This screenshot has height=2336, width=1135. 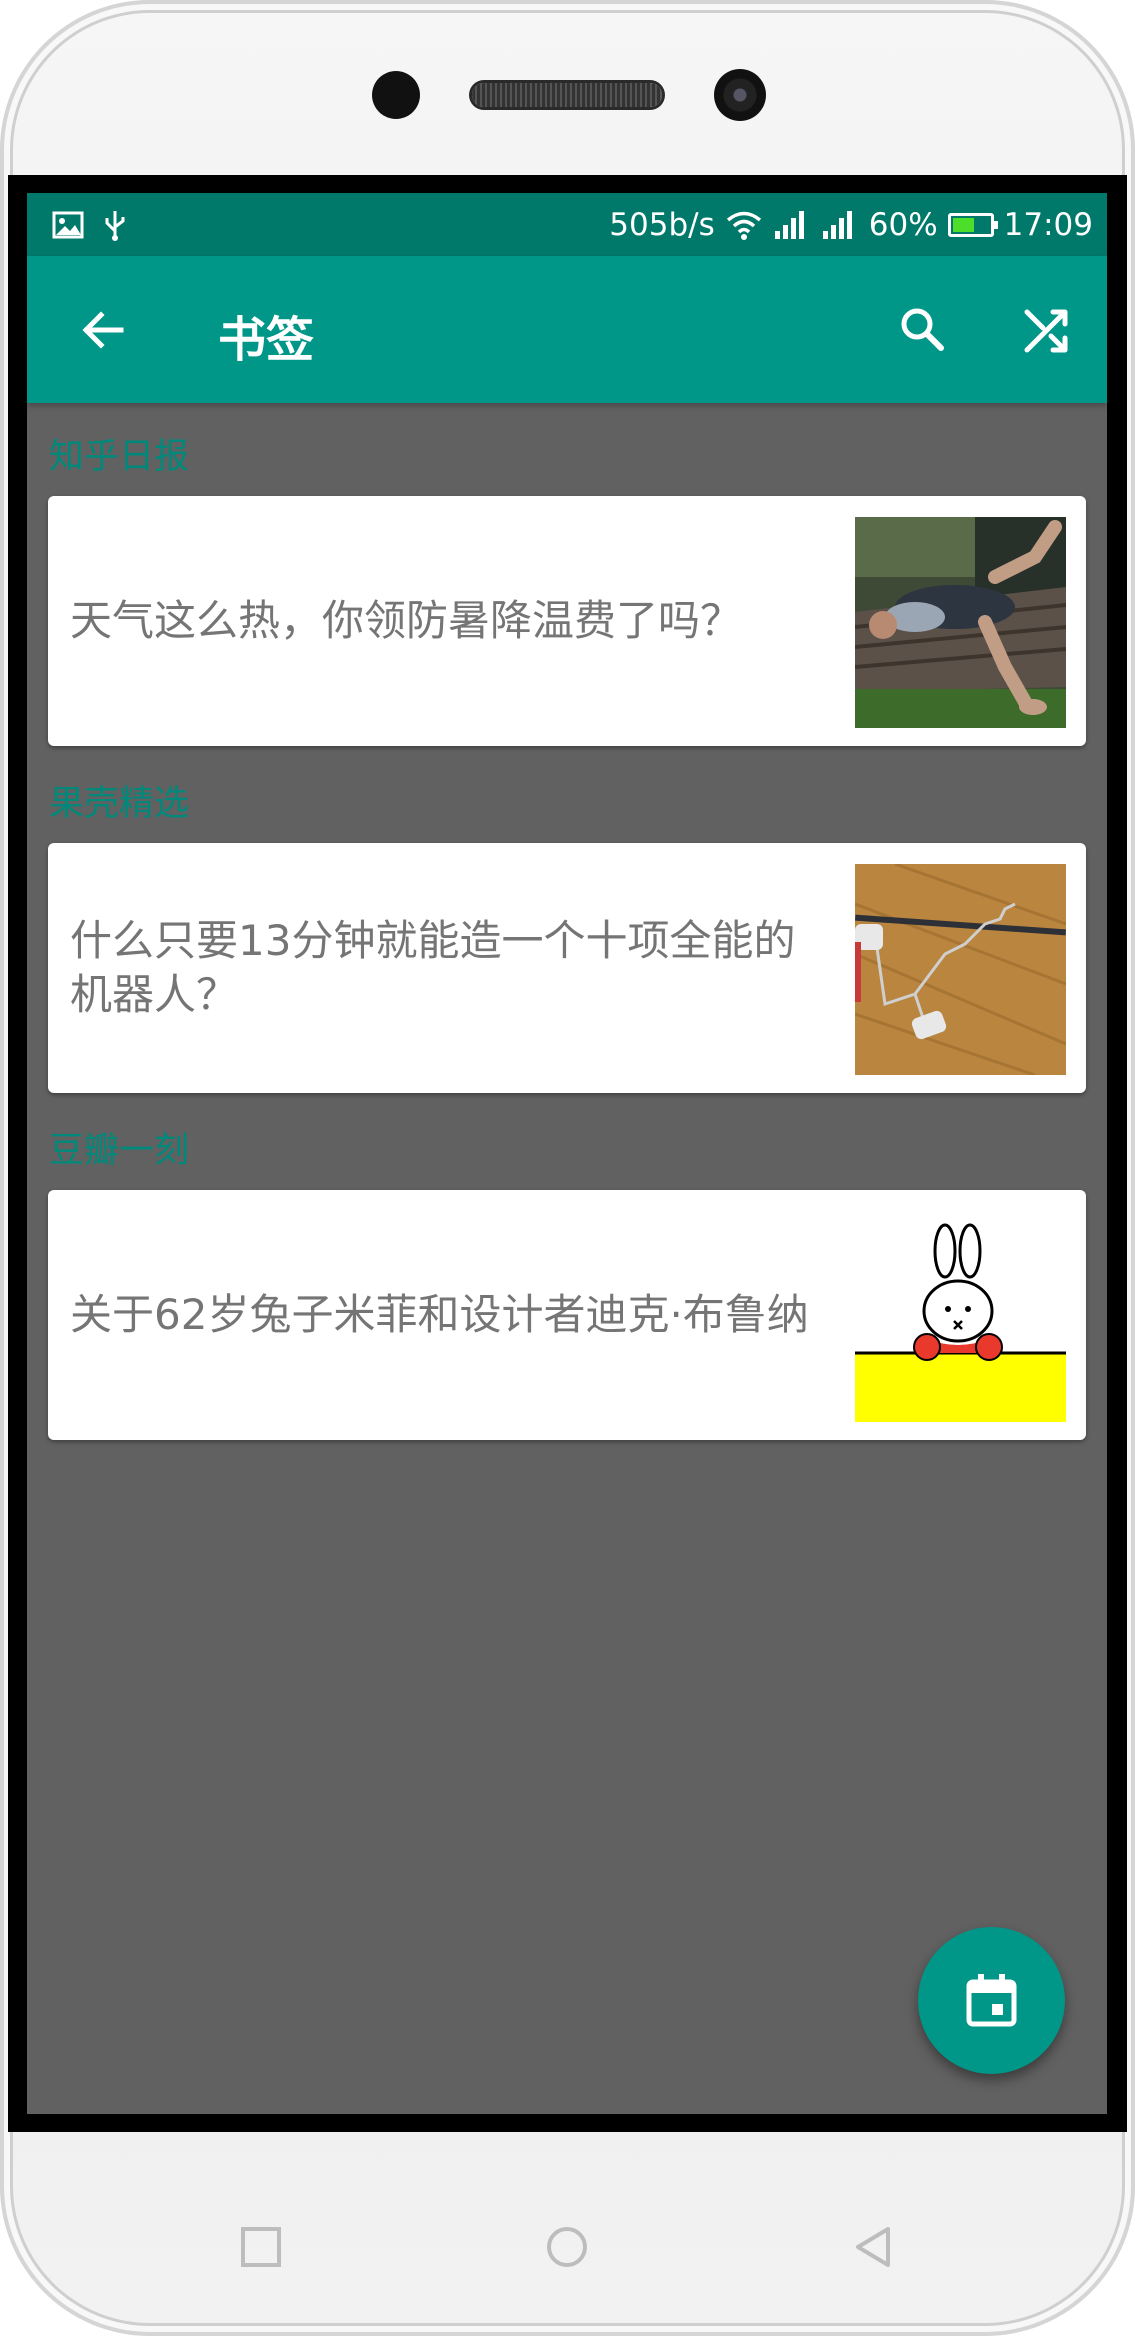 I want to click on back-nav-button, so click(x=874, y=2247).